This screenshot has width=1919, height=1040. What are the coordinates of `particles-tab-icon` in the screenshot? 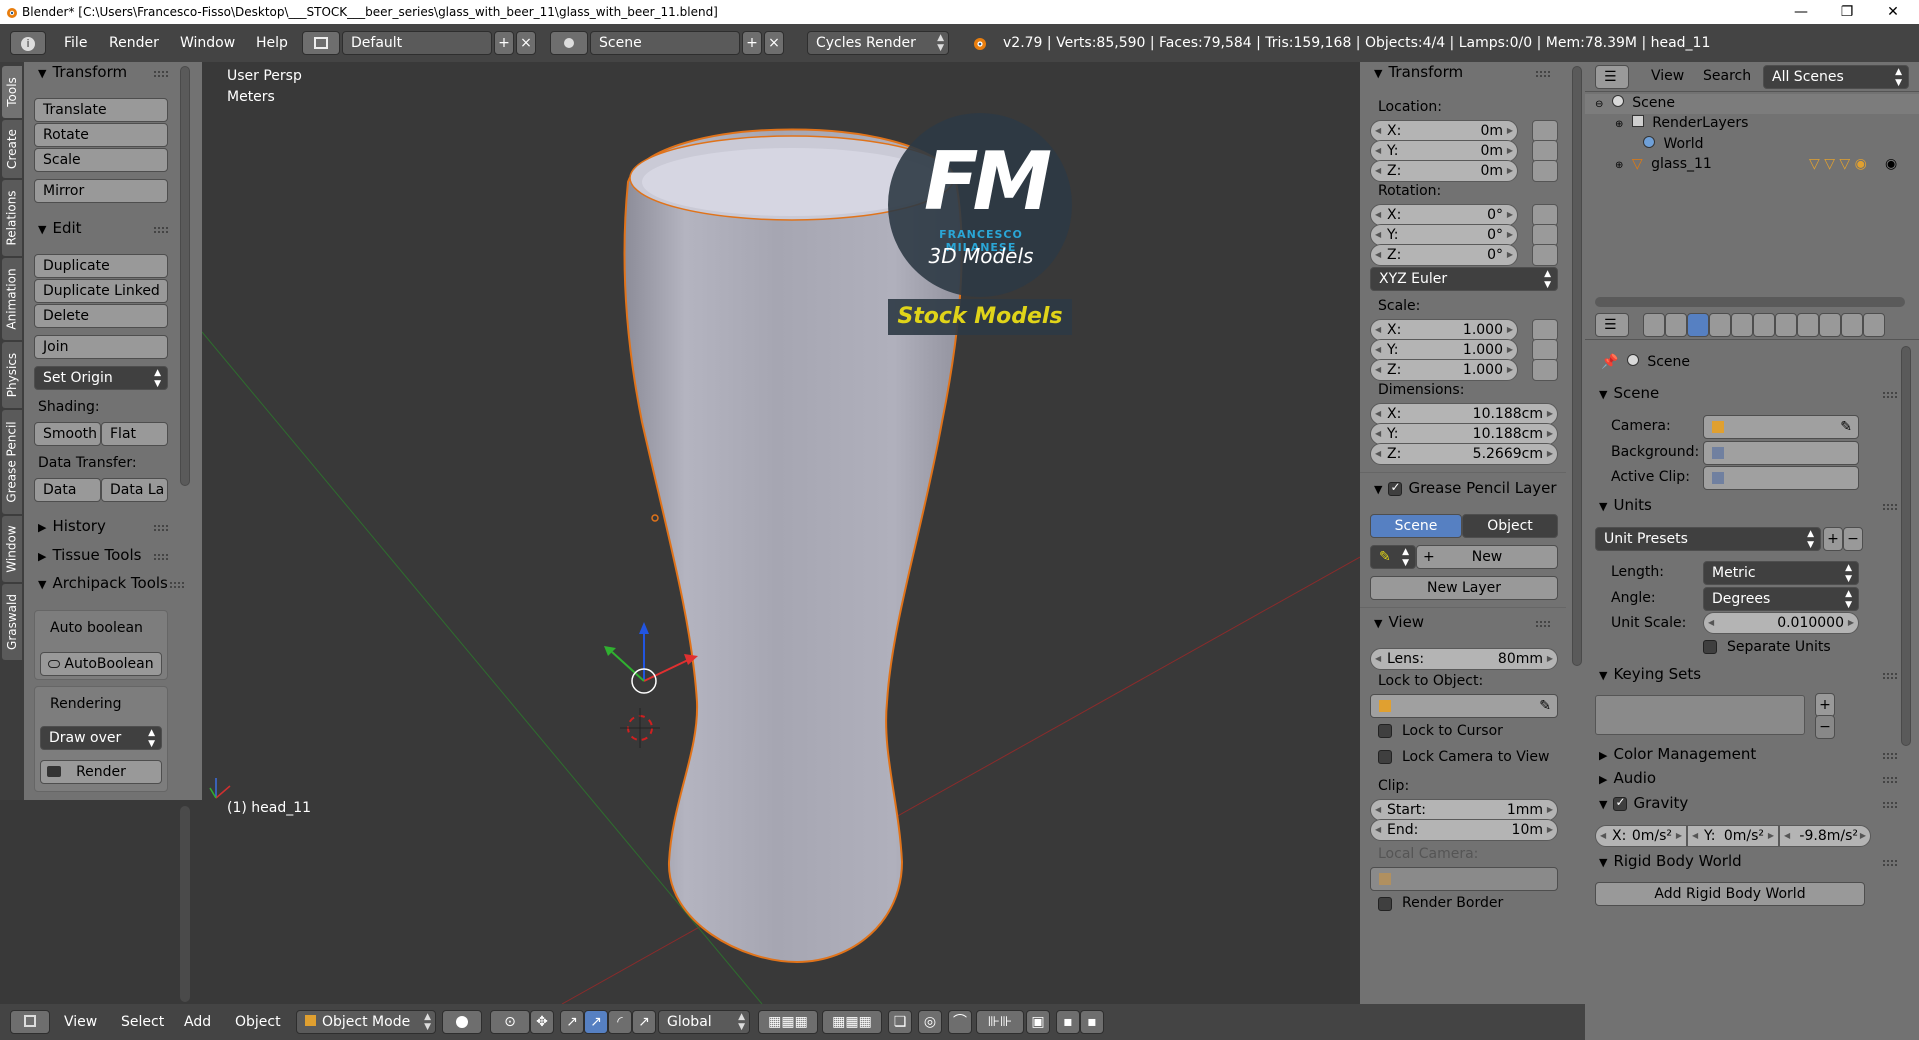 It's located at (1874, 325).